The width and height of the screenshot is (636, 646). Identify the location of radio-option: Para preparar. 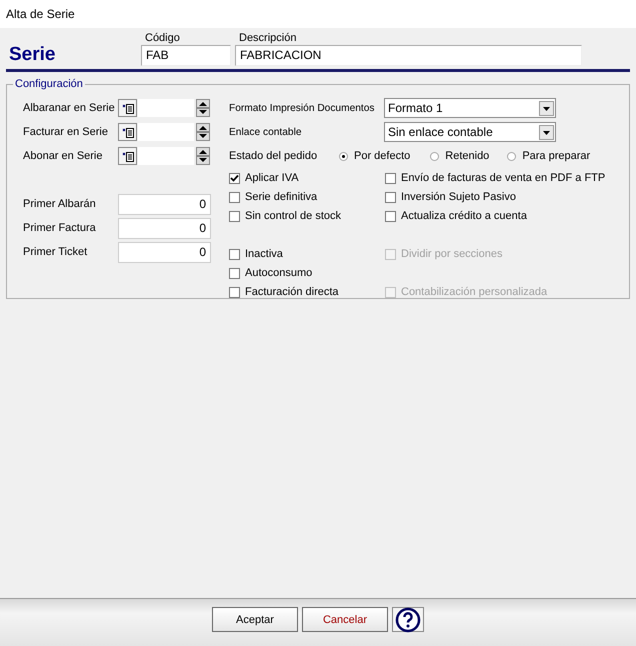
(548, 156).